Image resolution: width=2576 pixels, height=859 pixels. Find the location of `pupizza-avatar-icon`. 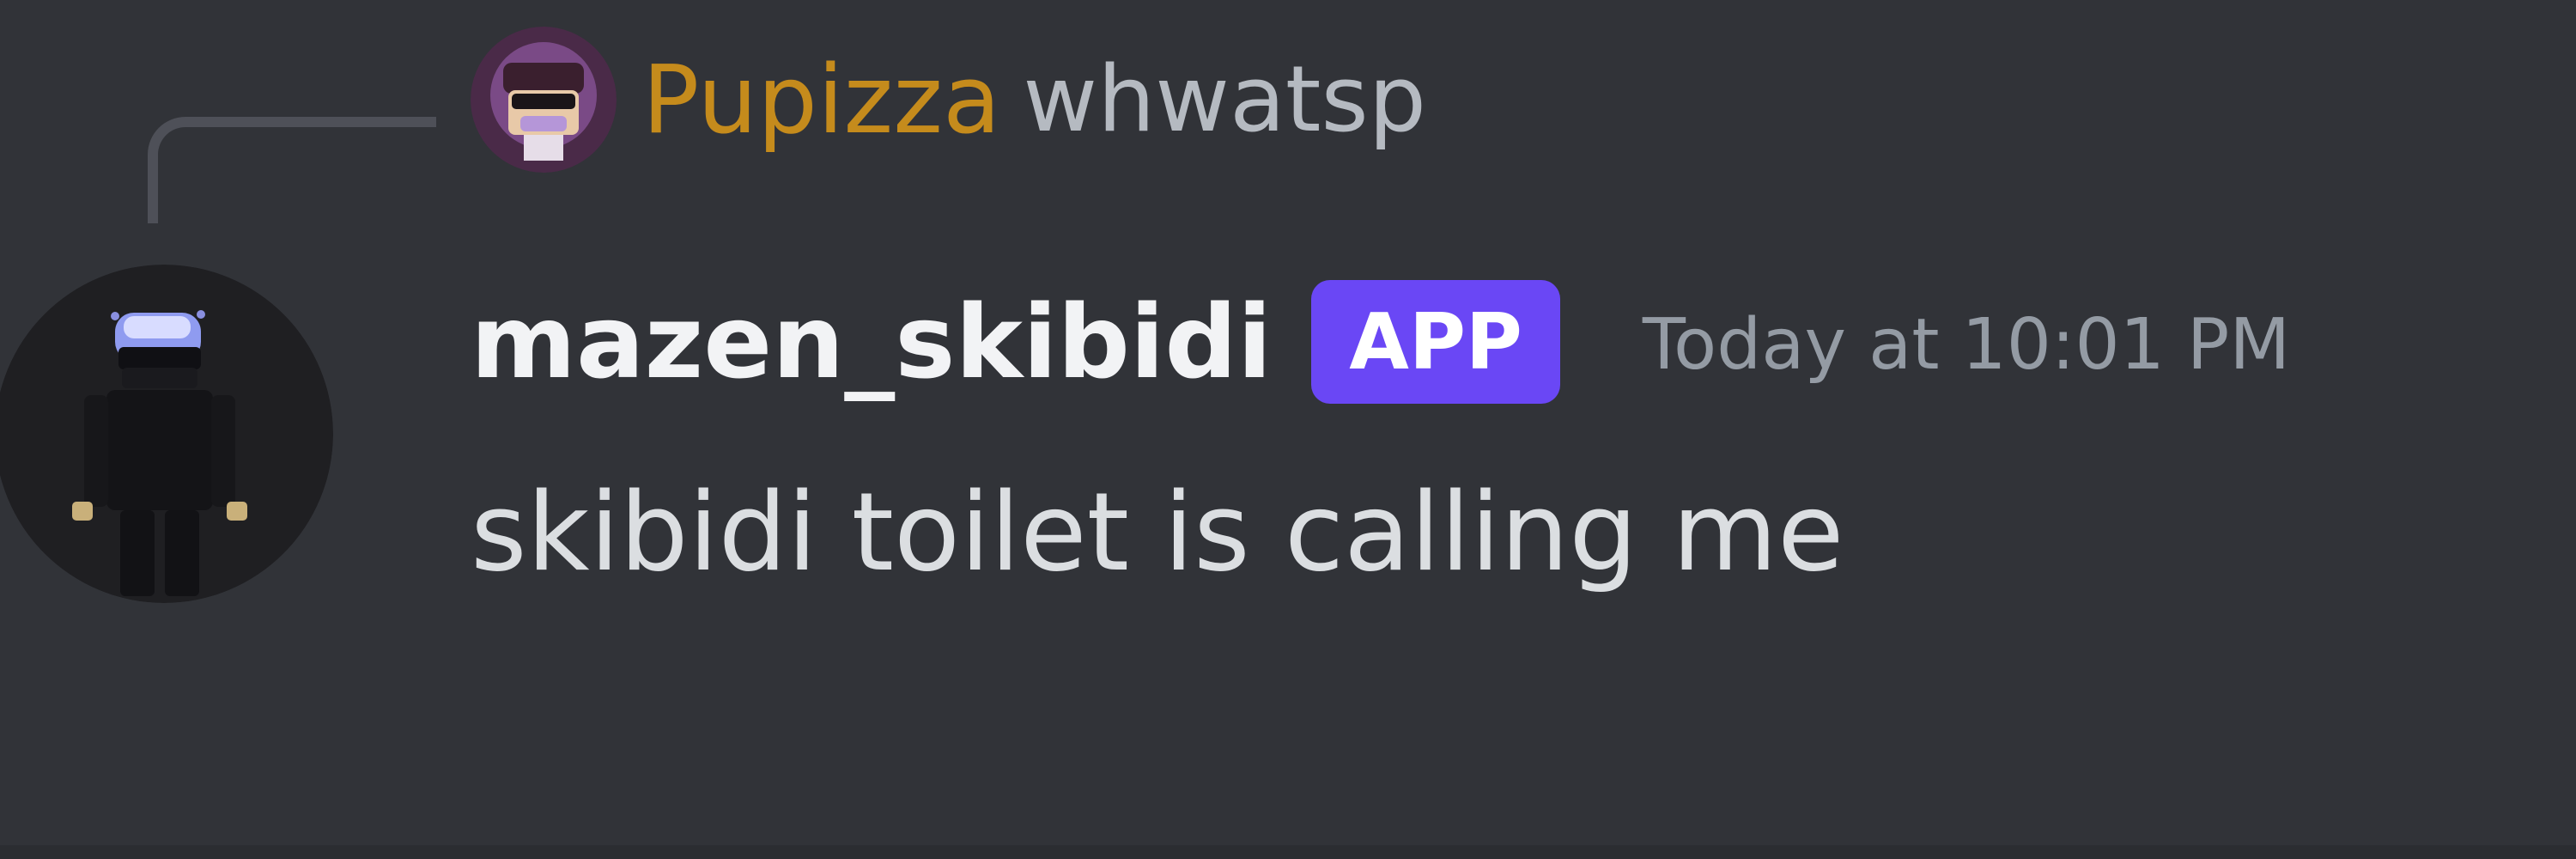

pupizza-avatar-icon is located at coordinates (544, 100).